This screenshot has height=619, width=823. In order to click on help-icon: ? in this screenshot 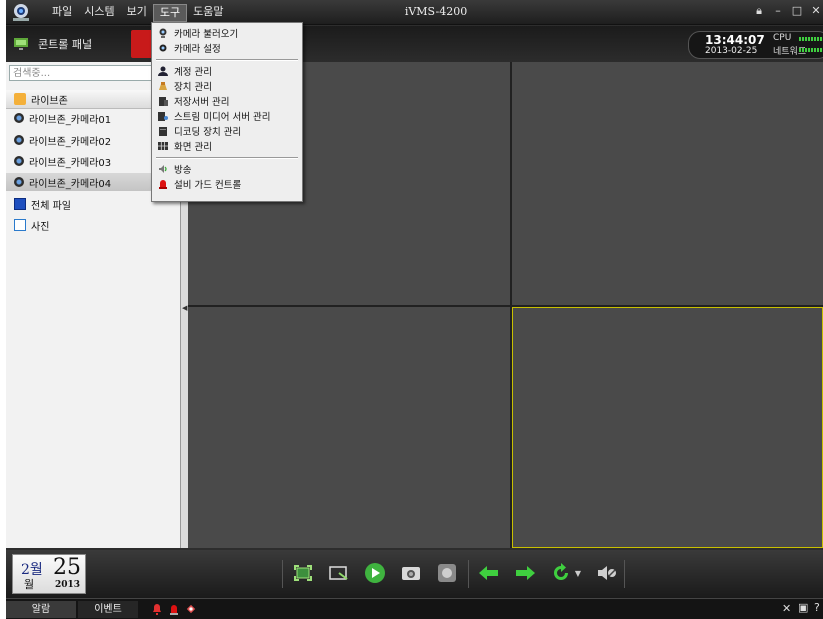, I will do `click(817, 607)`.